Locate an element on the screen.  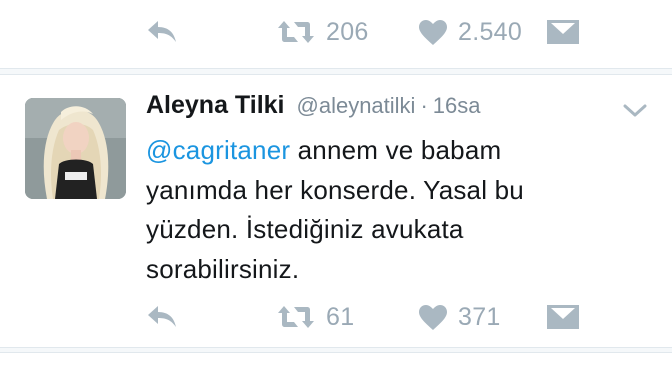
author-handle: @aleynatilki is located at coordinates (356, 106).